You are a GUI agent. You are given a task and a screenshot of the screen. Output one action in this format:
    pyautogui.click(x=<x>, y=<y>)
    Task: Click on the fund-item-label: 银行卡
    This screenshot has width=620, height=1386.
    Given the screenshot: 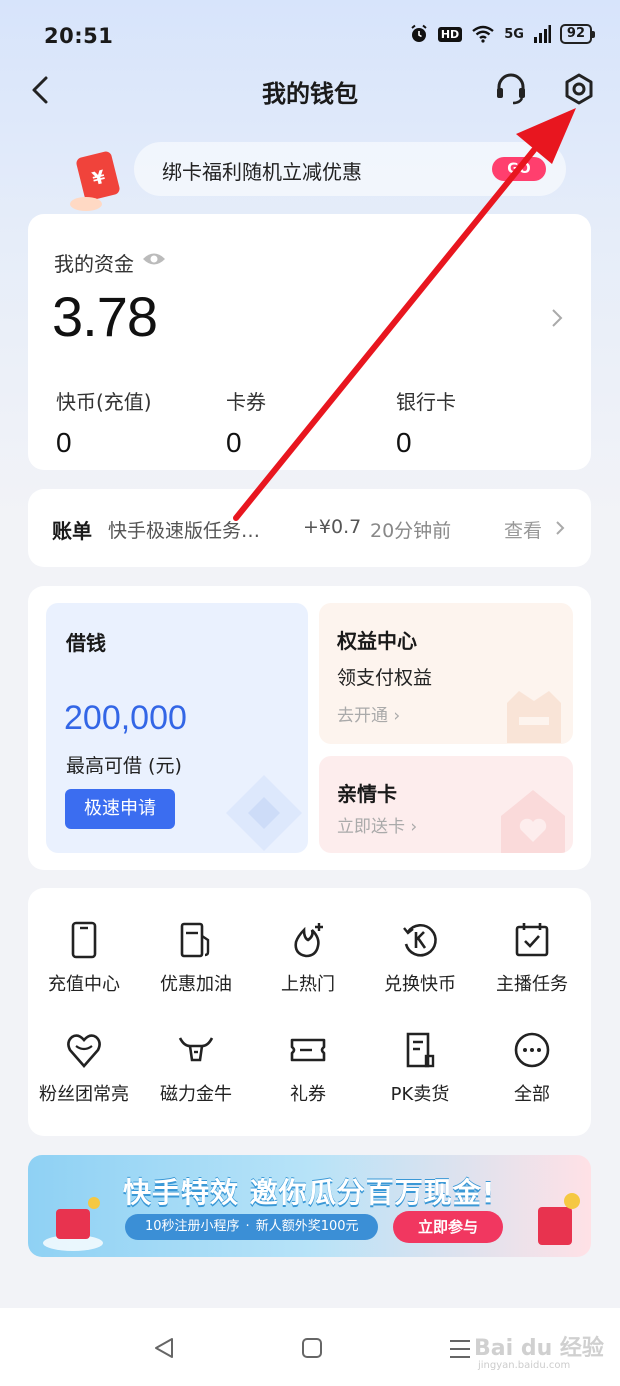 What is the action you would take?
    pyautogui.click(x=426, y=402)
    